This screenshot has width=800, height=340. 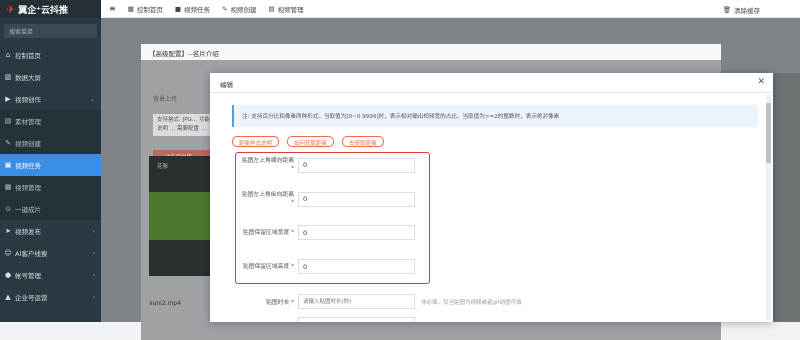 I want to click on sidebar-item-label: AI客户线索, so click(x=31, y=253).